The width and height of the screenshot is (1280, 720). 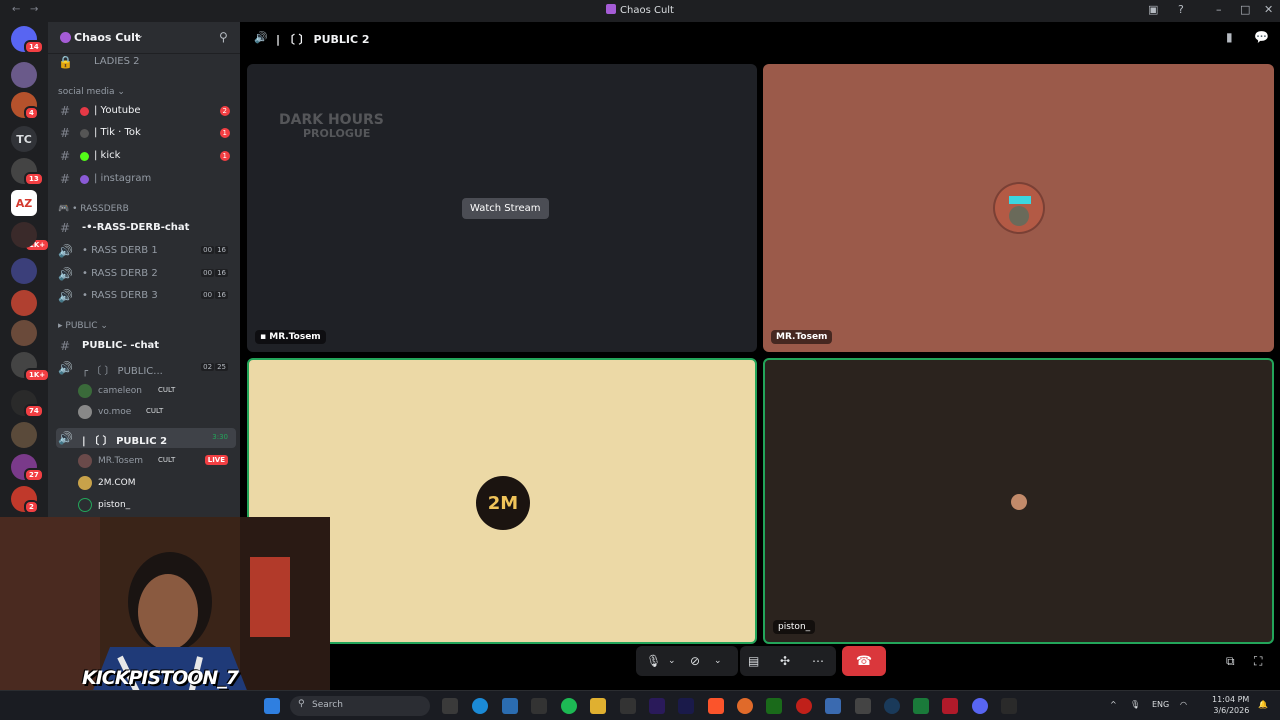 I want to click on pin-icon: ▮, so click(x=1229, y=37).